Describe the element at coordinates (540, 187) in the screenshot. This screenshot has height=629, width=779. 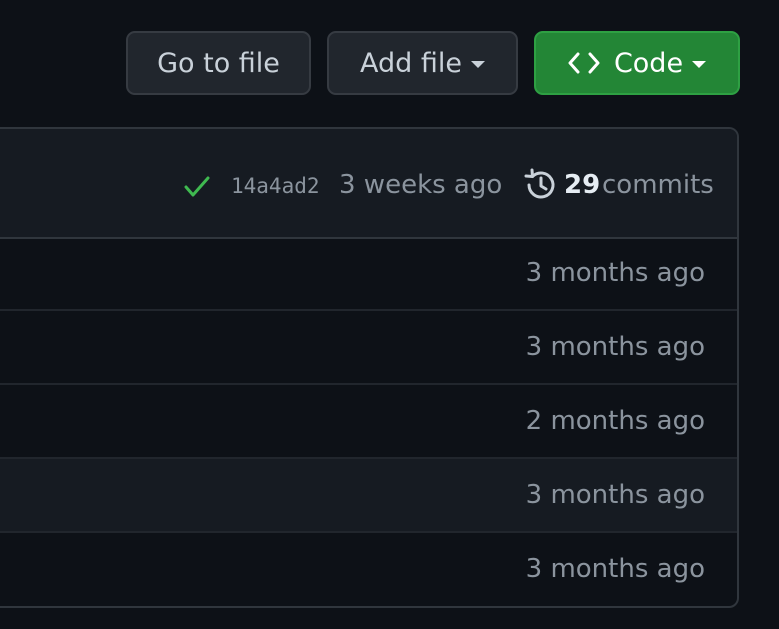
I see `history-icon` at that location.